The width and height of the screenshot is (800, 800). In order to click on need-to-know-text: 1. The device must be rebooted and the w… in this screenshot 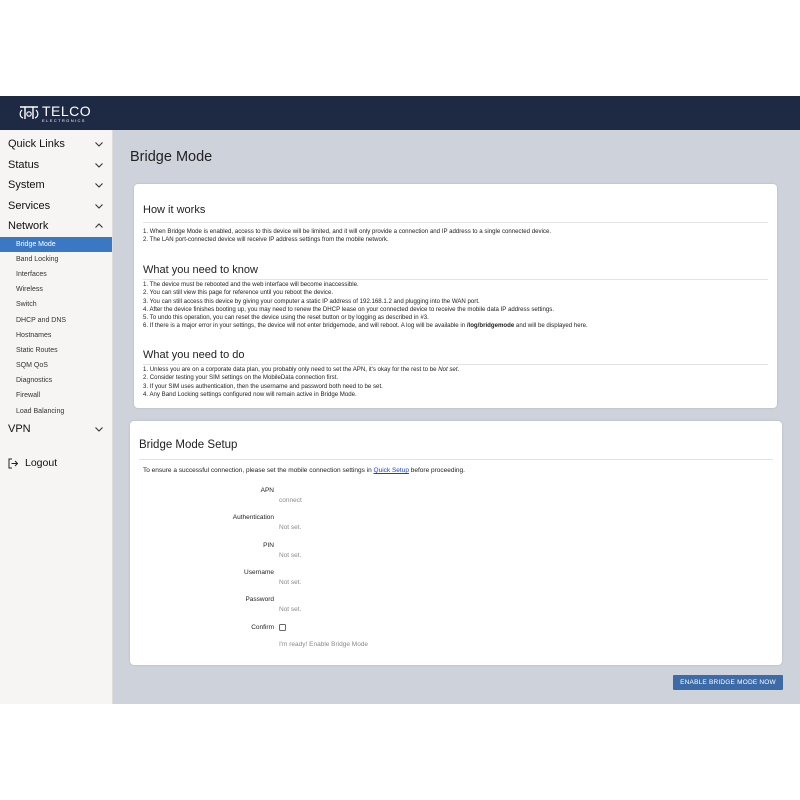, I will do `click(458, 306)`.